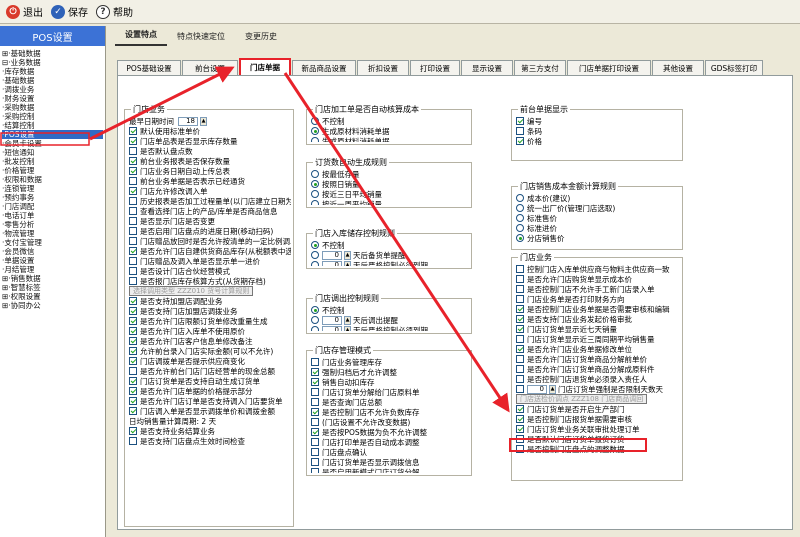  What do you see at coordinates (52, 134) in the screenshot?
I see `tree-item: ·POS设置` at bounding box center [52, 134].